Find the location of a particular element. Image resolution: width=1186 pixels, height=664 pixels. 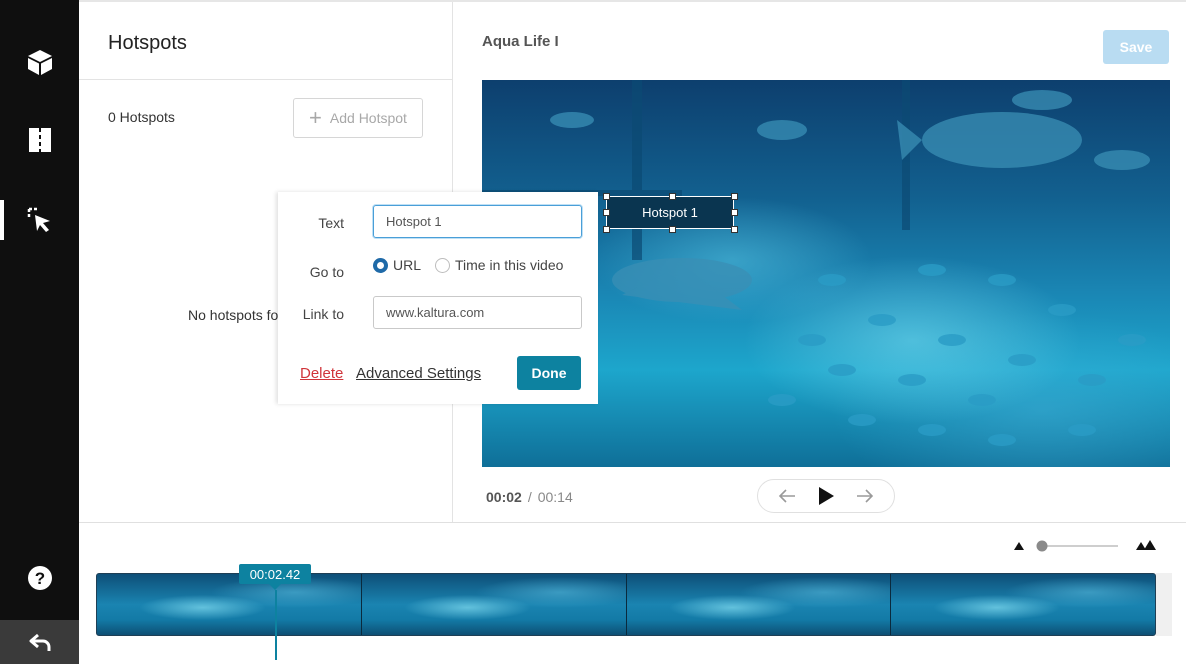

playhead-time-badge: 00:02.42 is located at coordinates (275, 577).